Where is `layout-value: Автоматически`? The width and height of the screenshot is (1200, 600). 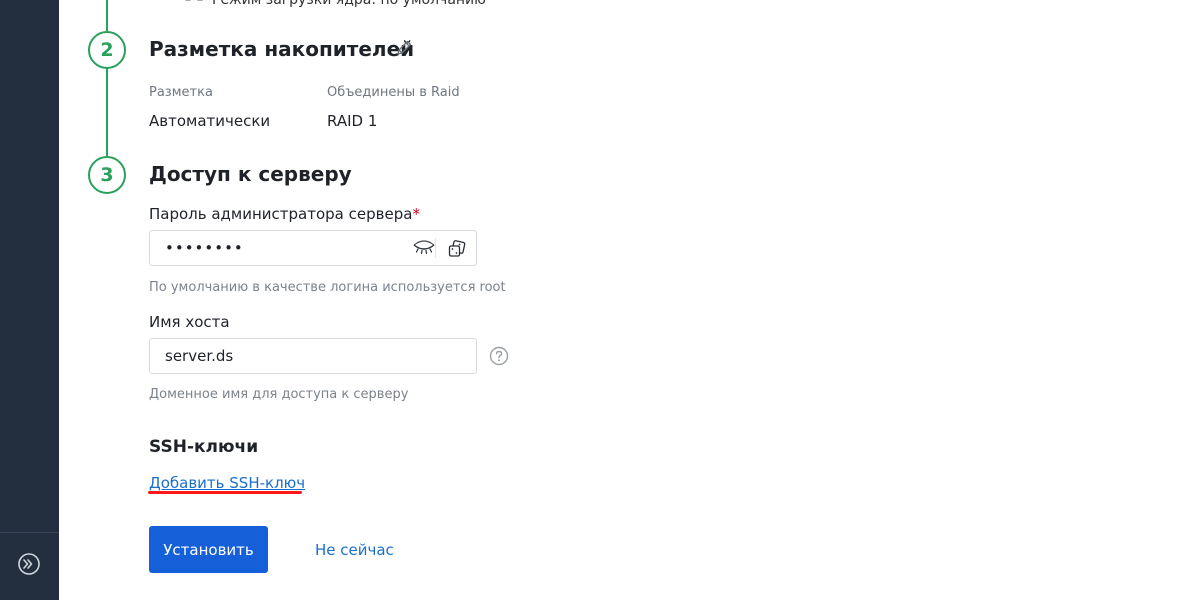
layout-value: Автоматически is located at coordinates (210, 121).